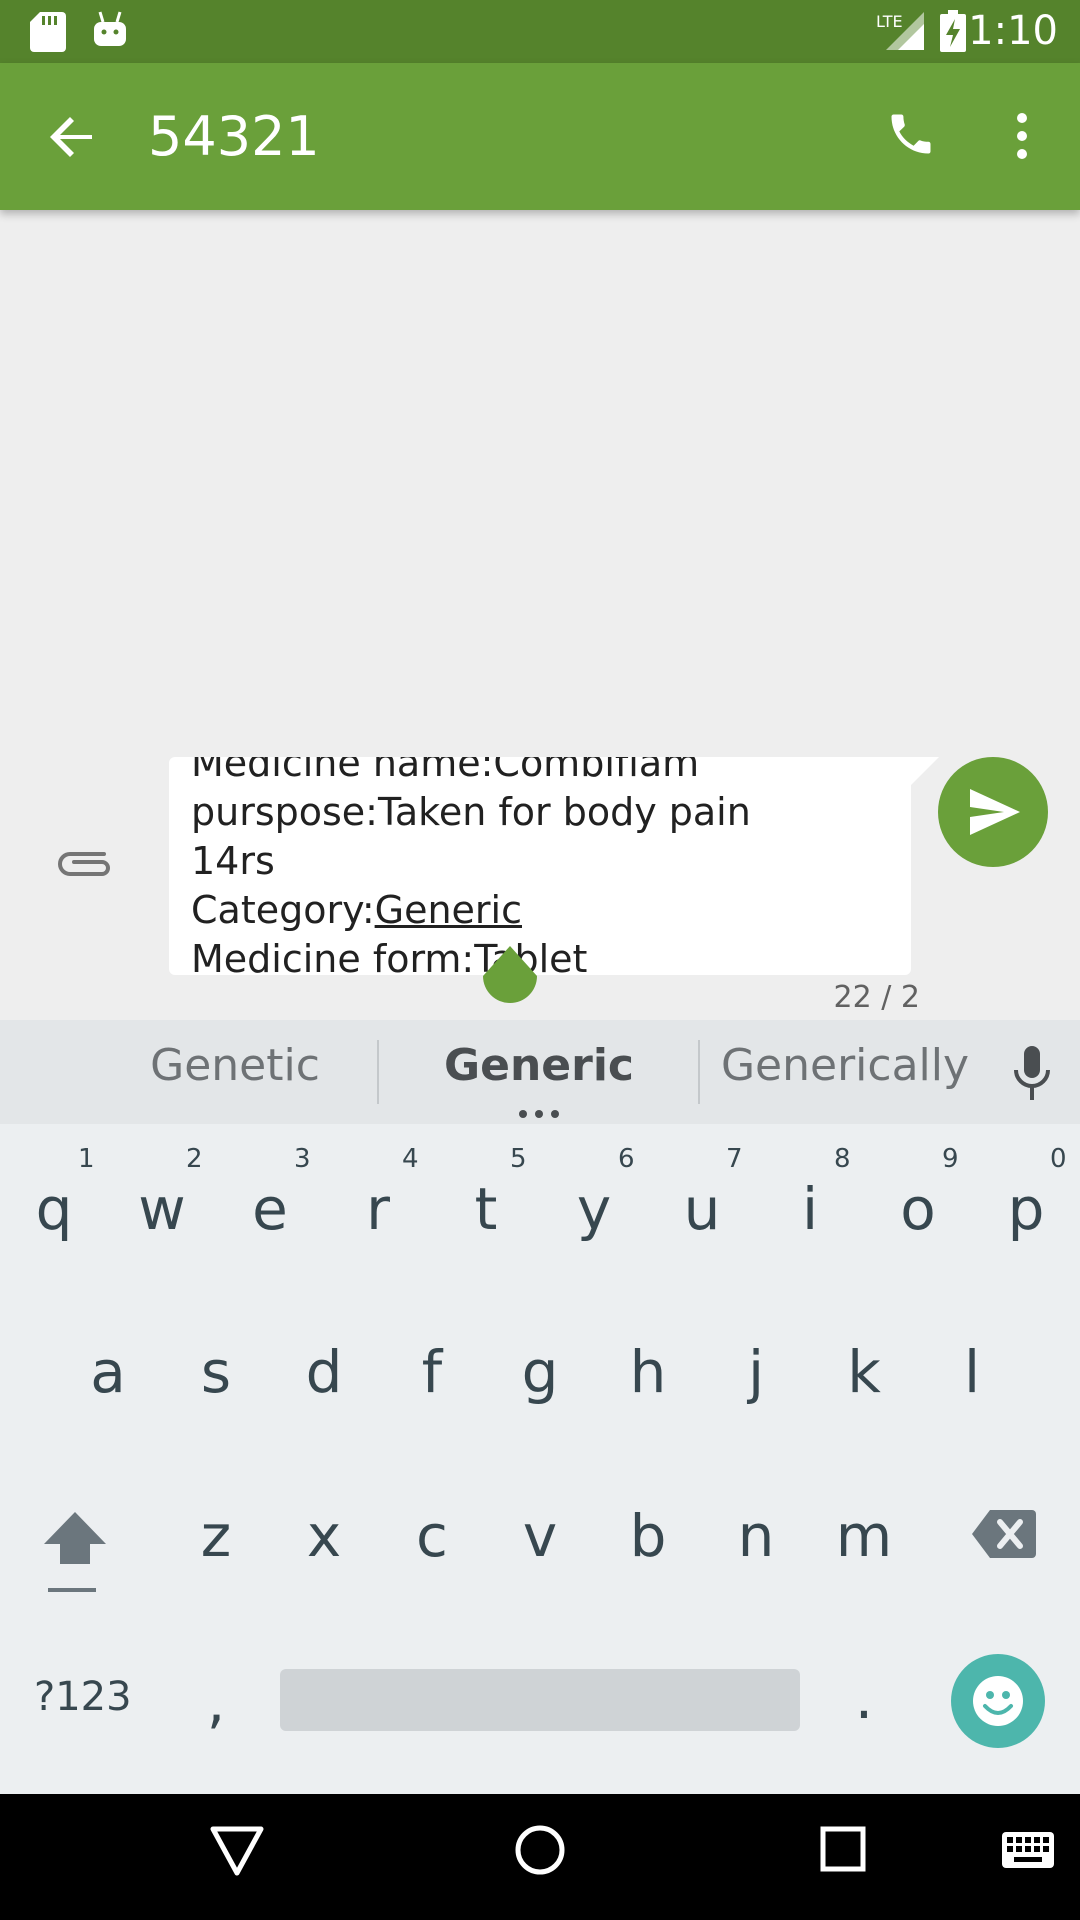 This screenshot has height=1920, width=1080. Describe the element at coordinates (1058, 1159) in the screenshot. I see `key-hint: 0` at that location.